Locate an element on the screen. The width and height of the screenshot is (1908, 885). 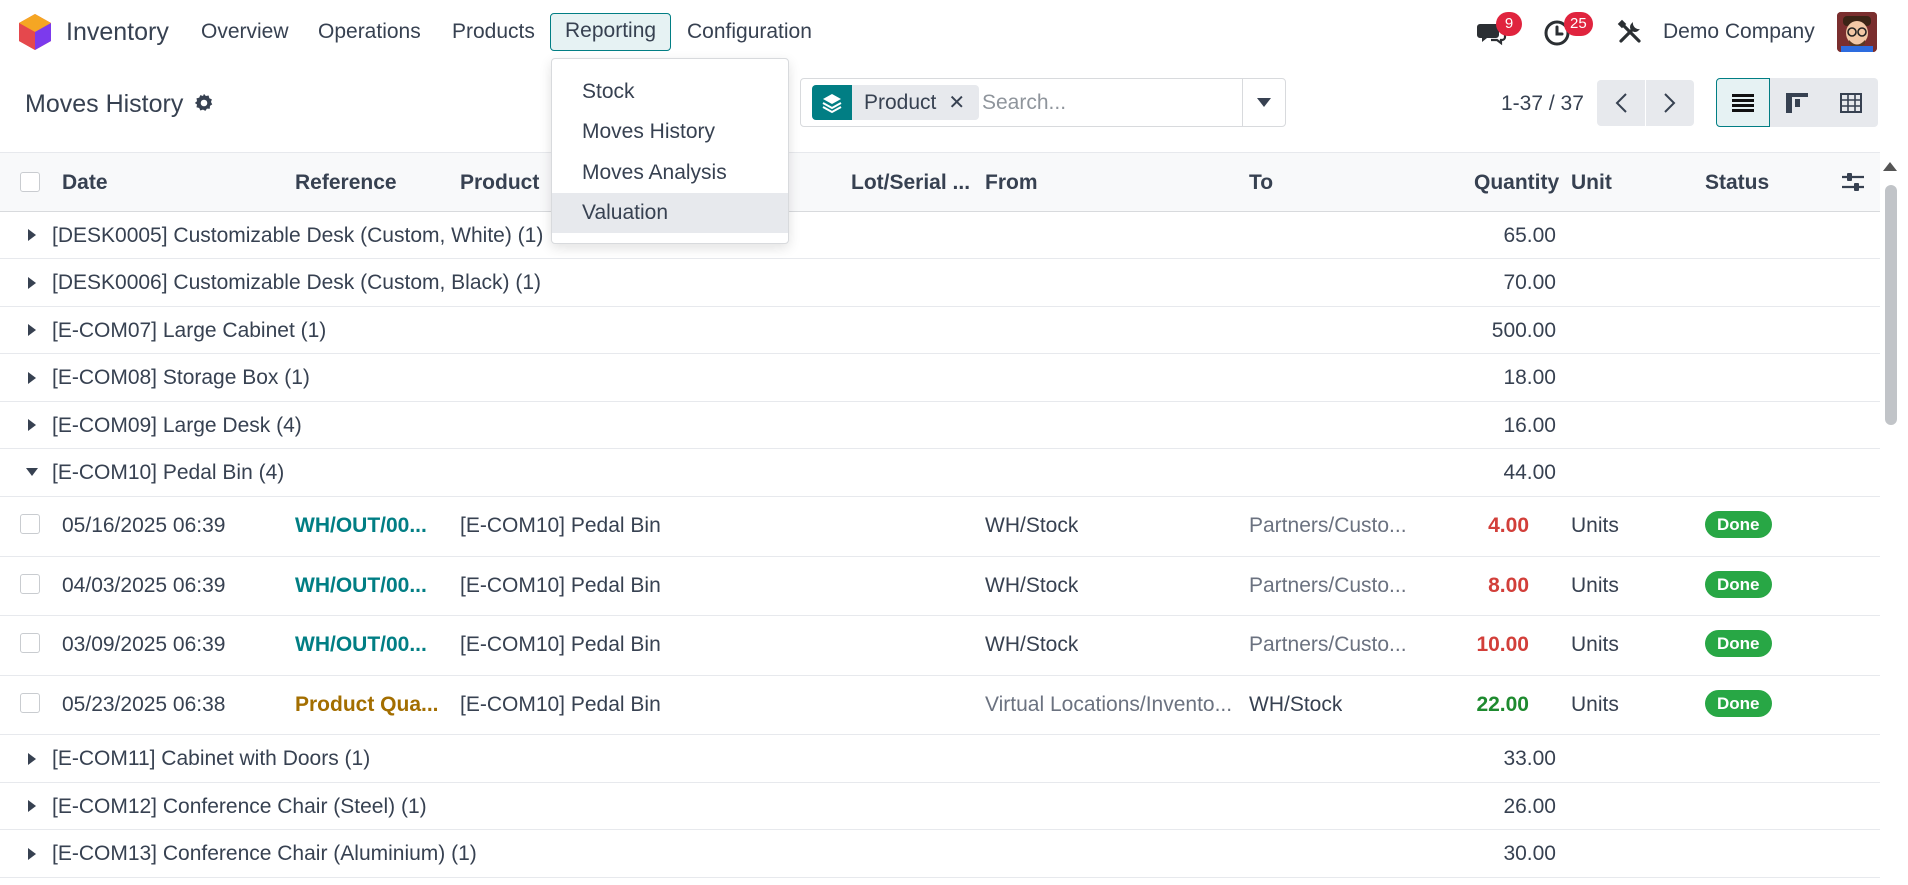
group-quantity: 18.00 is located at coordinates (1529, 377).